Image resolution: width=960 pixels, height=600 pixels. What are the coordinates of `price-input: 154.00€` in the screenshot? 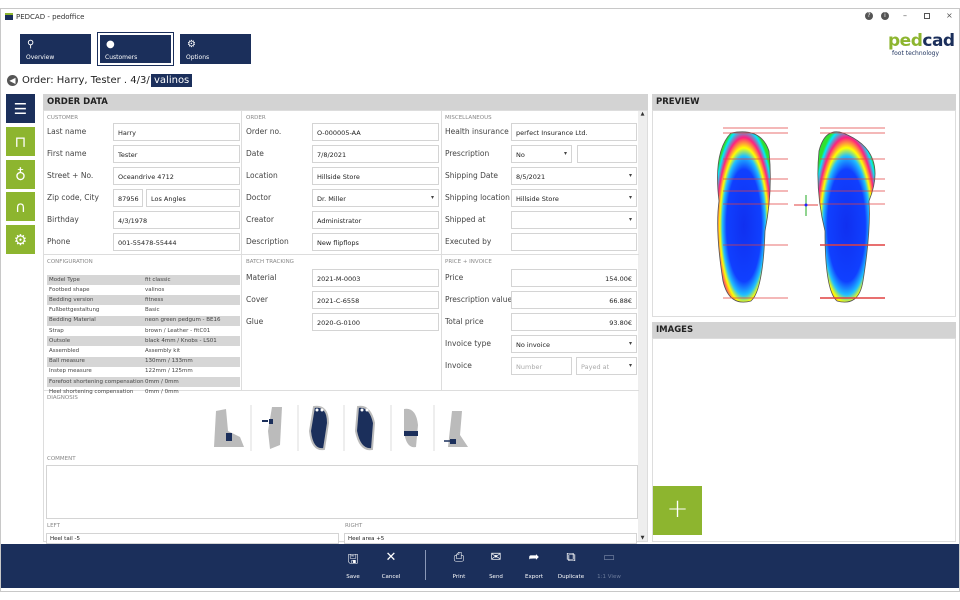 It's located at (574, 278).